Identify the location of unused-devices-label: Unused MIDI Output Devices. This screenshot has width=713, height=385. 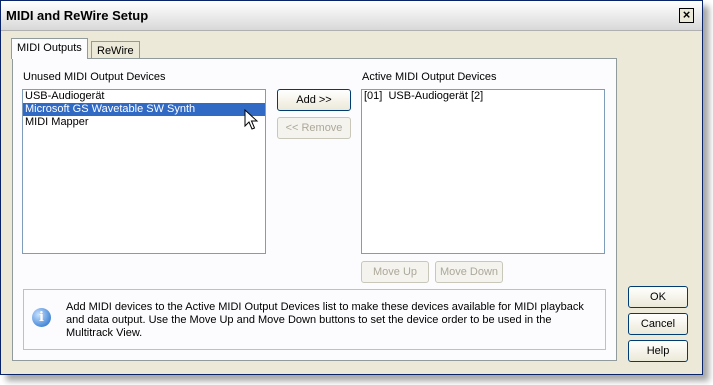
(94, 77).